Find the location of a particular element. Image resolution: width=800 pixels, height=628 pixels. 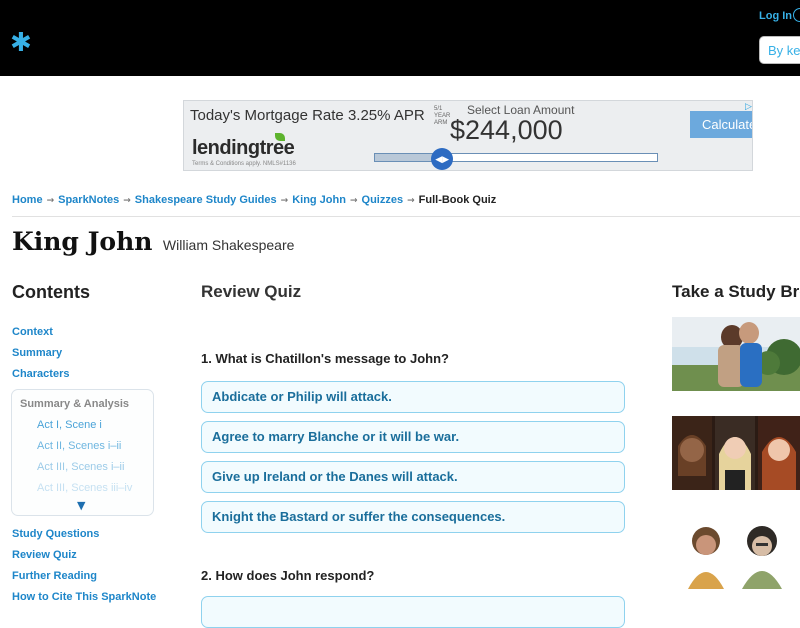

ad-headline: Today's Mortgage Rate 3.25% APR is located at coordinates (307, 115).